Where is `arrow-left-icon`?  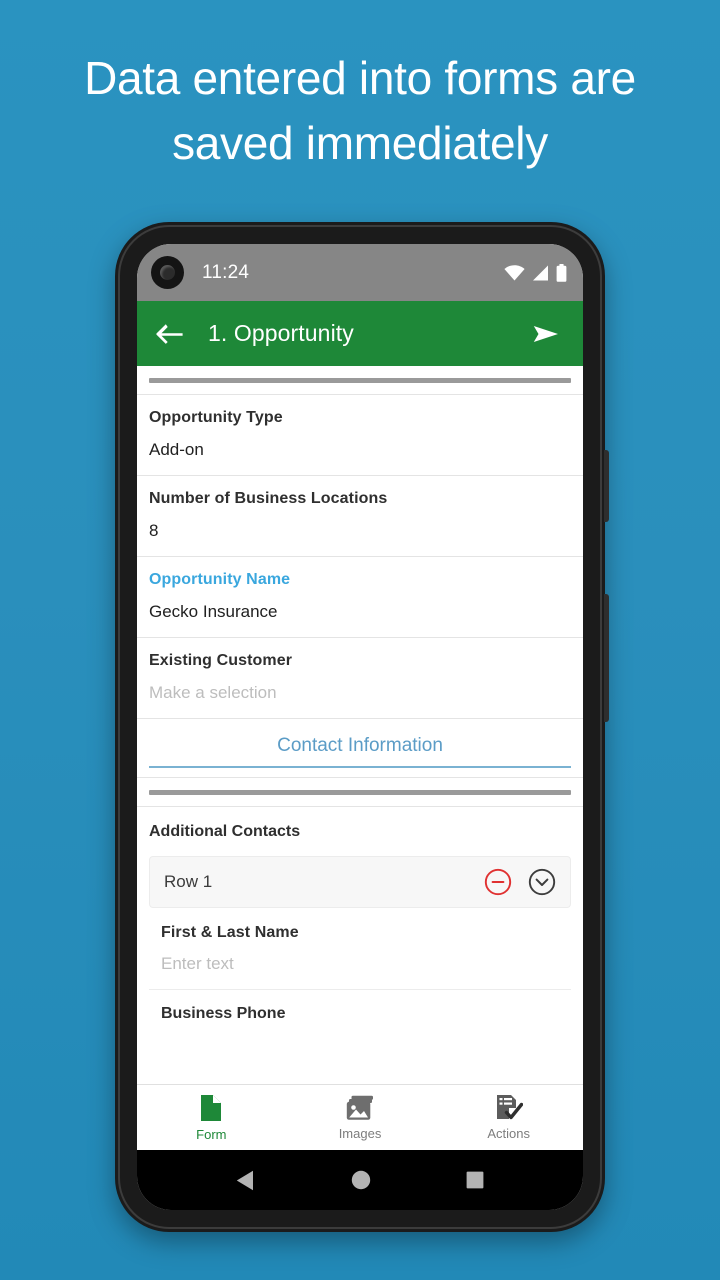 arrow-left-icon is located at coordinates (169, 334).